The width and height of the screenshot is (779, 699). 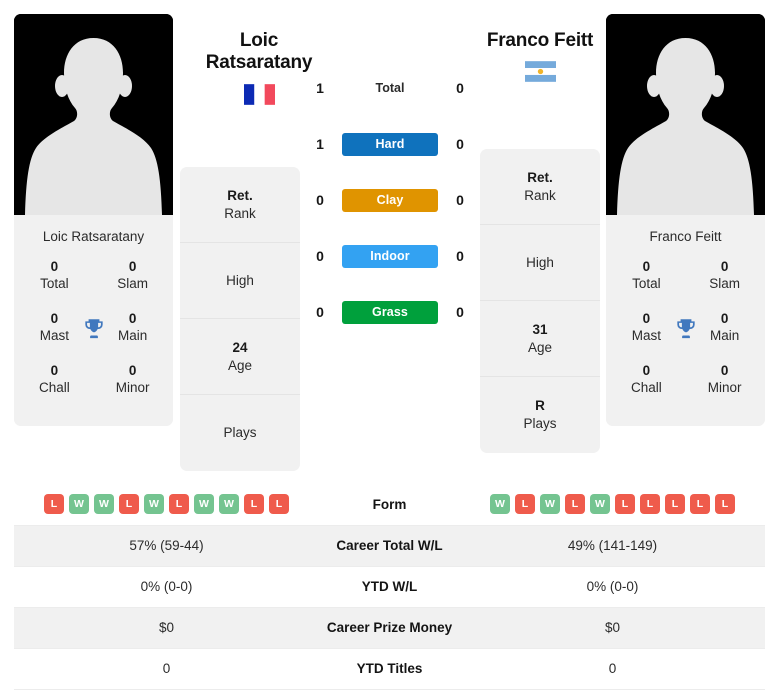 I want to click on info-cell-high: High, so click(x=240, y=281).